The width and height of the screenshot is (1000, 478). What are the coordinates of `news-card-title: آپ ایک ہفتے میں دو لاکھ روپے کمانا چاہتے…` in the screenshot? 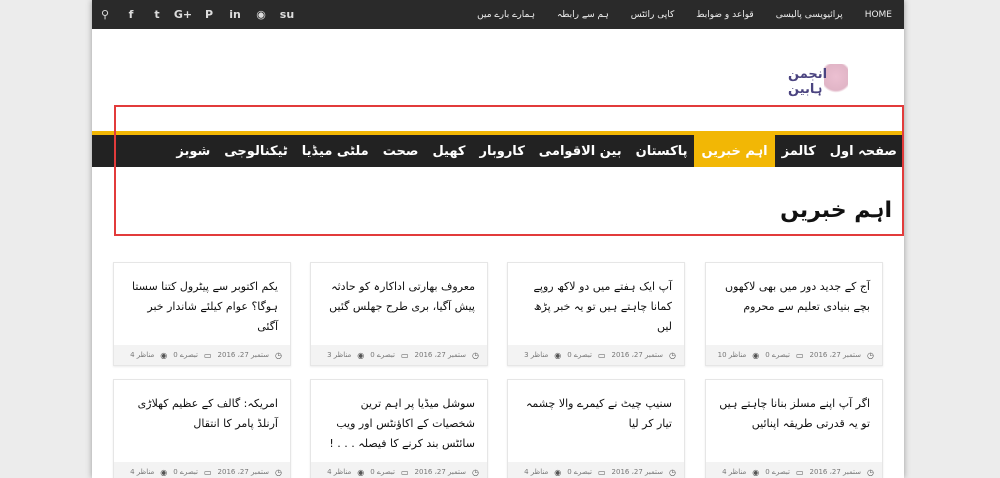 It's located at (596, 303).